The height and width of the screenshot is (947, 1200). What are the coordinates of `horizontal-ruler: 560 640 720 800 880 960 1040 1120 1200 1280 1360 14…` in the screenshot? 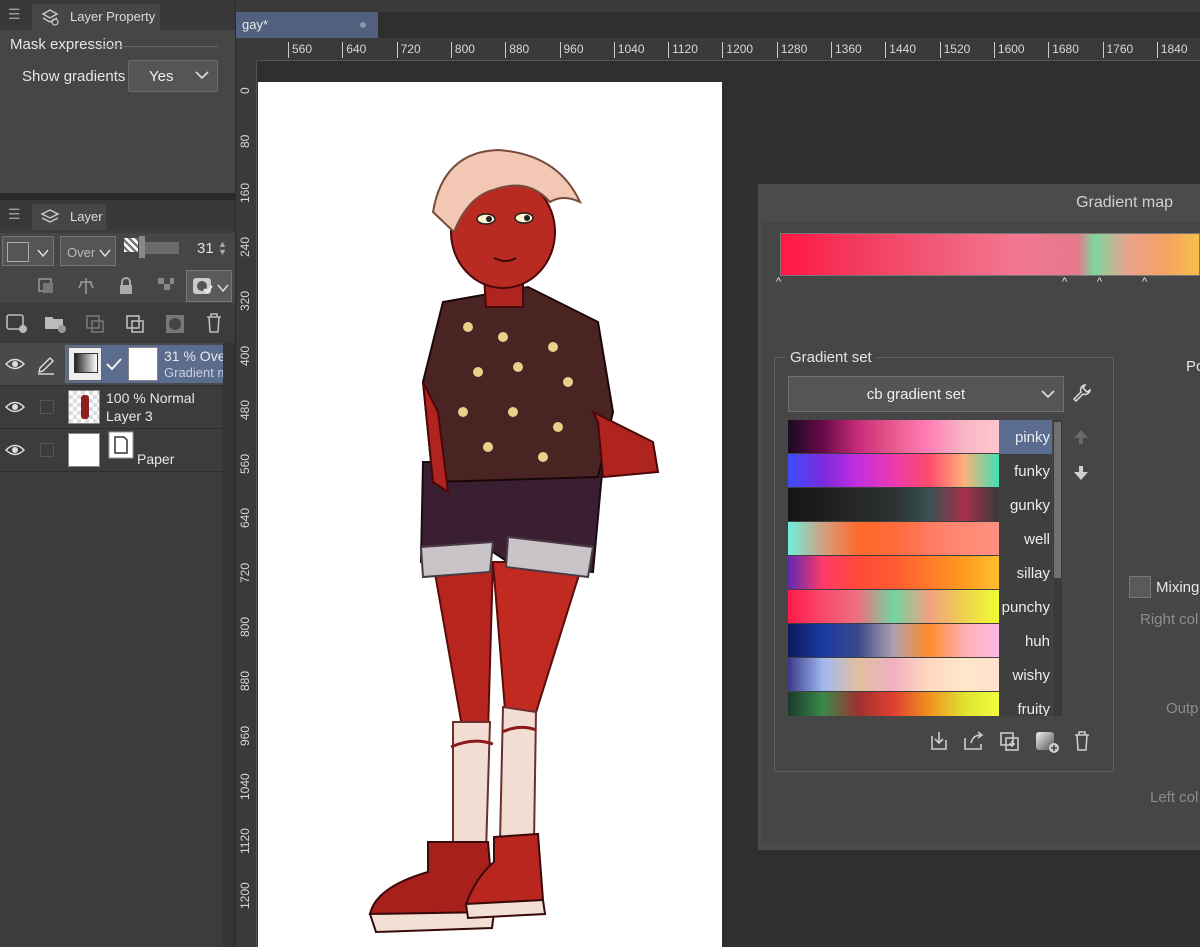 It's located at (728, 49).